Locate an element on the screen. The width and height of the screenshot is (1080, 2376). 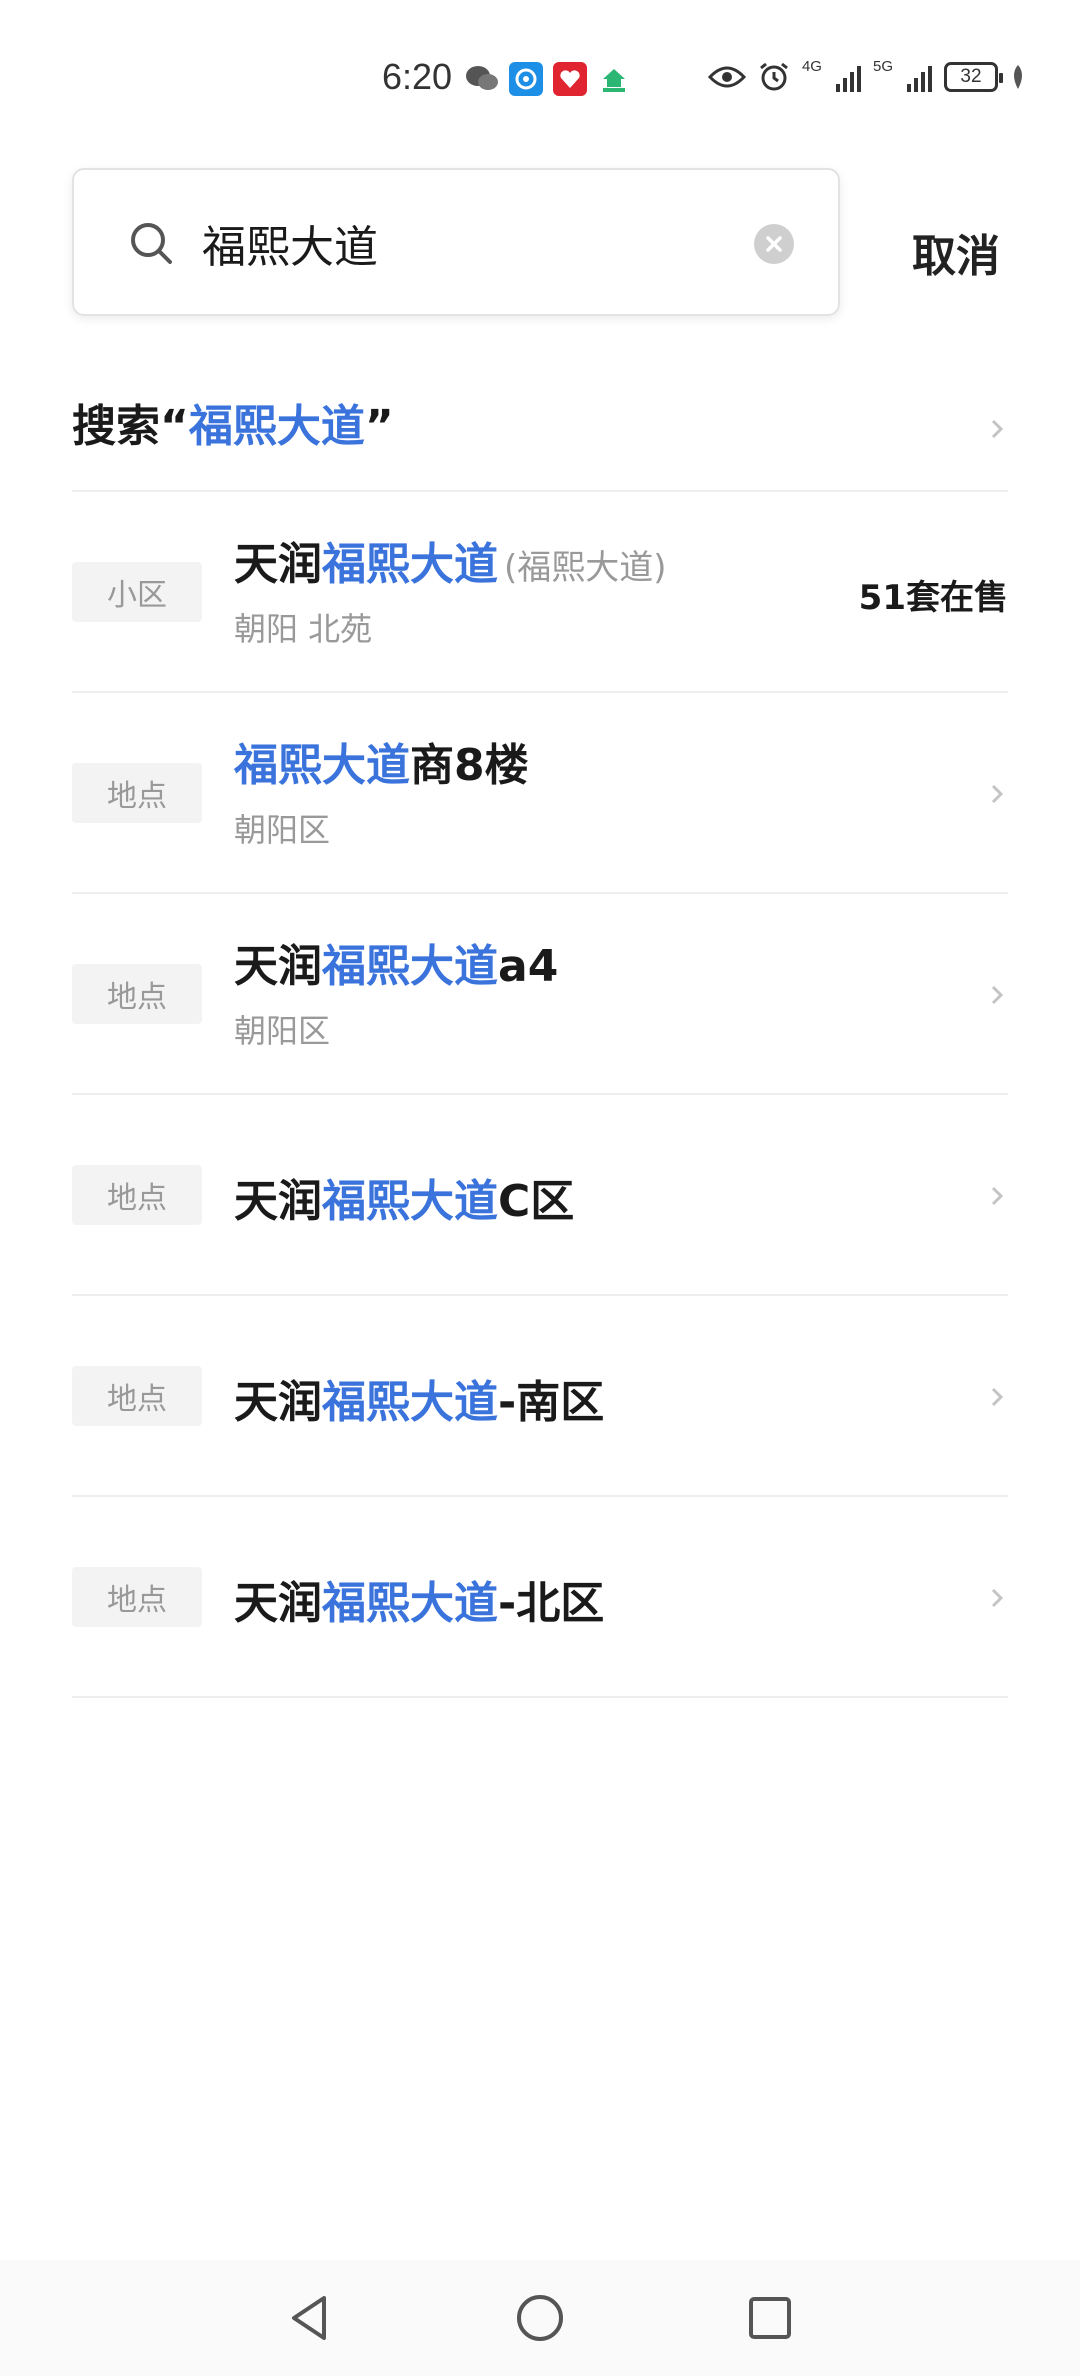
result-title: 福熙大道商8楼 is located at coordinates (381, 761).